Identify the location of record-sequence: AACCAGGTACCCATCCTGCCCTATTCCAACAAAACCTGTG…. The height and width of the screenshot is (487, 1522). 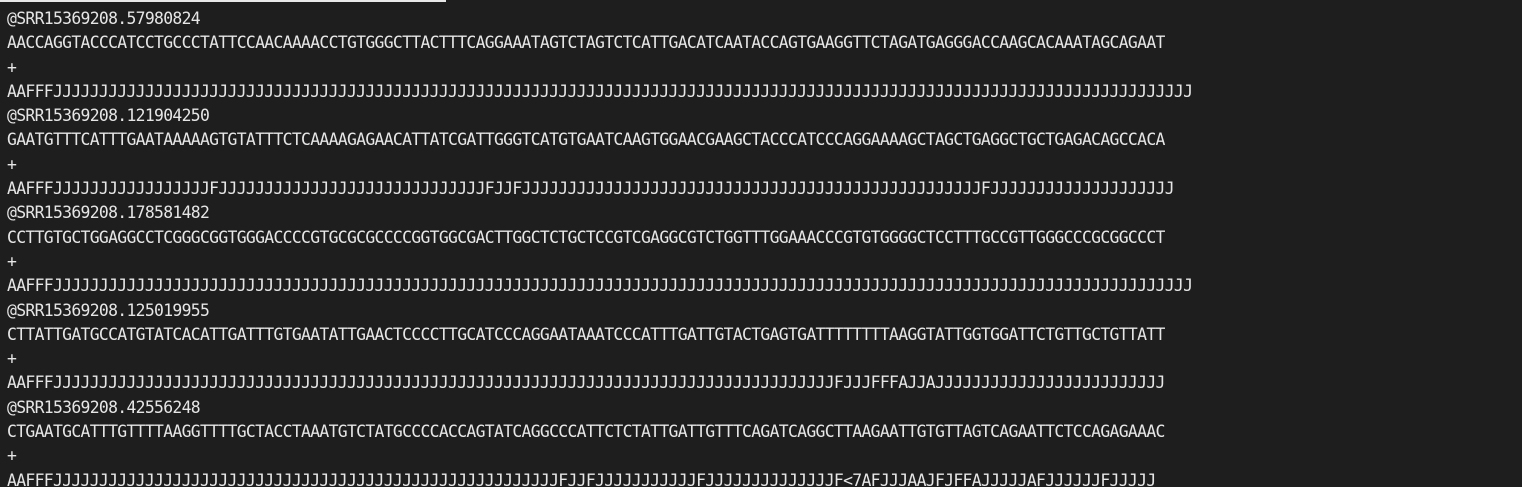
(586, 43).